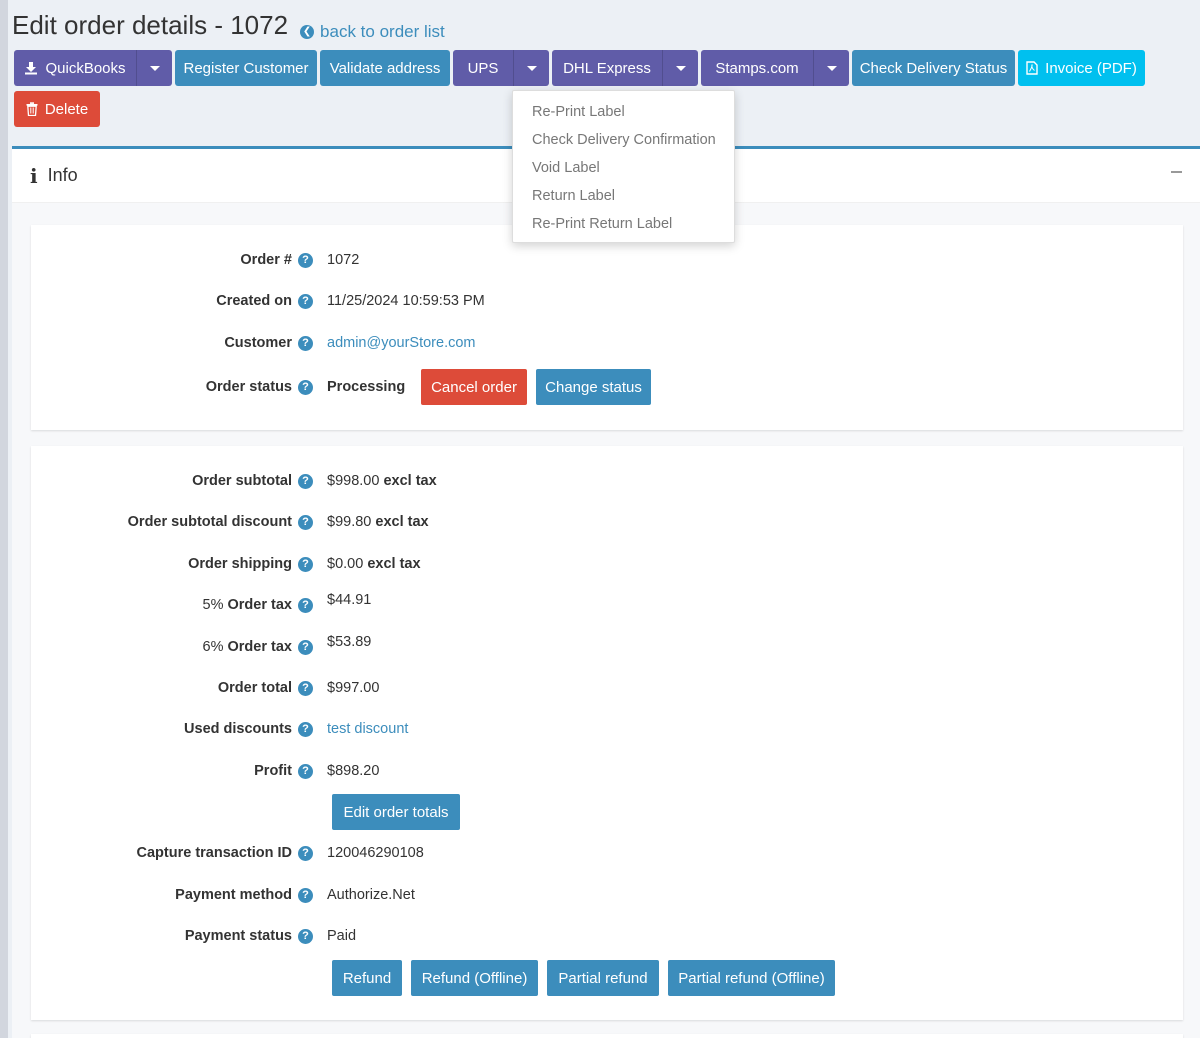 The image size is (1200, 1038). I want to click on order-shipping-tax-note: excl tax, so click(394, 564).